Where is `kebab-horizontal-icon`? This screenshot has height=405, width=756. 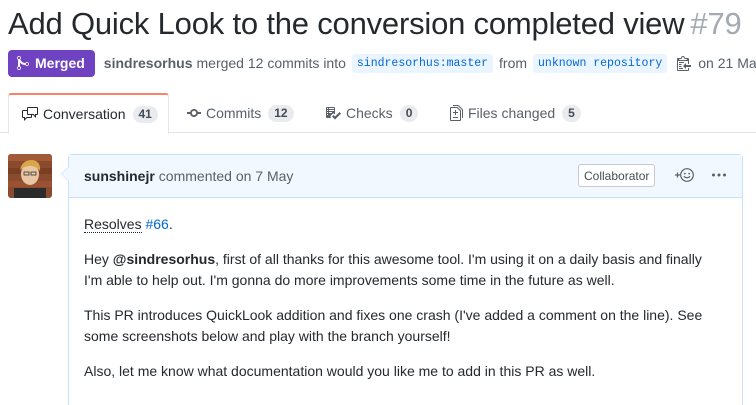 kebab-horizontal-icon is located at coordinates (719, 174).